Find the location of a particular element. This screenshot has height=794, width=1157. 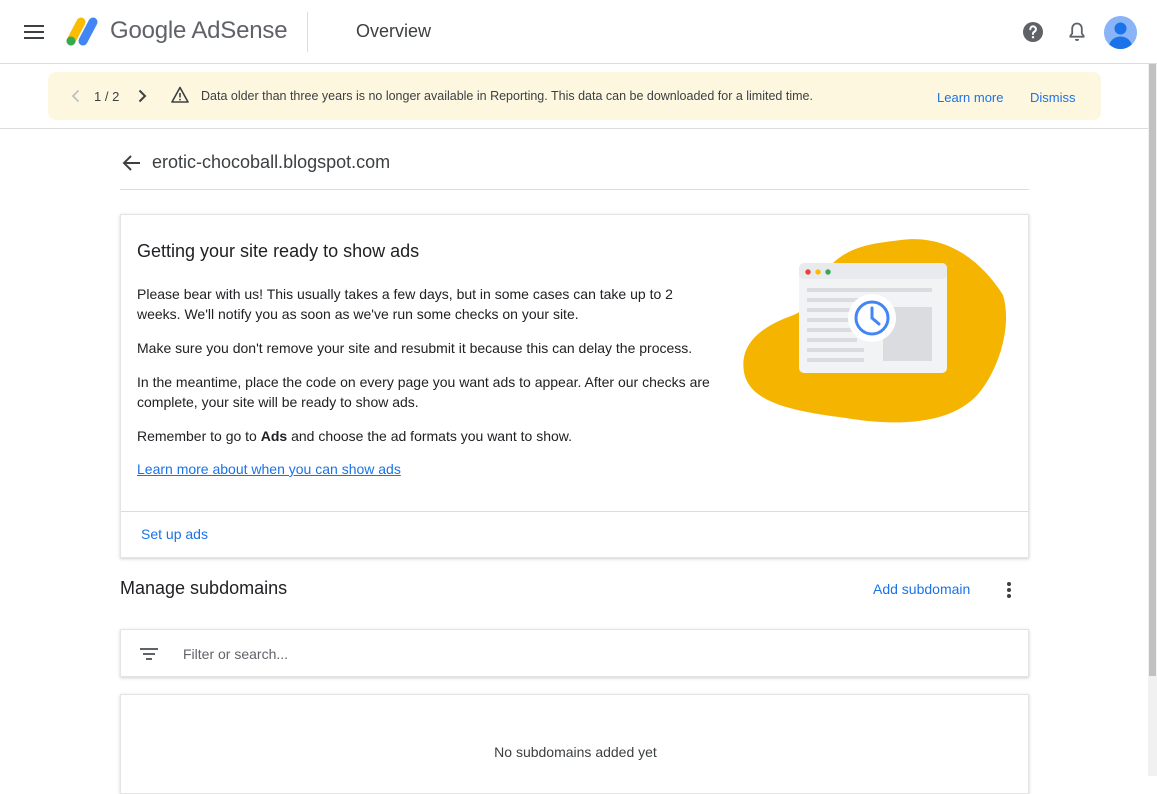

adsense-logo is located at coordinates (82, 31).